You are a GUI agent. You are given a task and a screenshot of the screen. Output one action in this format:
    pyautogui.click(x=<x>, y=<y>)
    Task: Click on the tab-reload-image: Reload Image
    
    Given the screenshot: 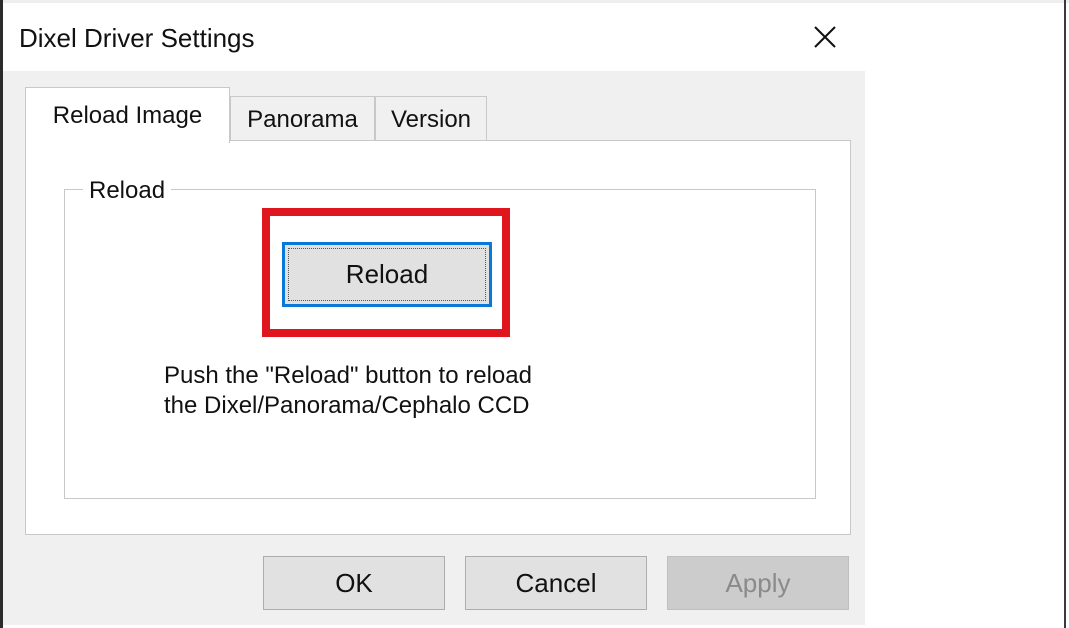 What is the action you would take?
    pyautogui.click(x=127, y=115)
    